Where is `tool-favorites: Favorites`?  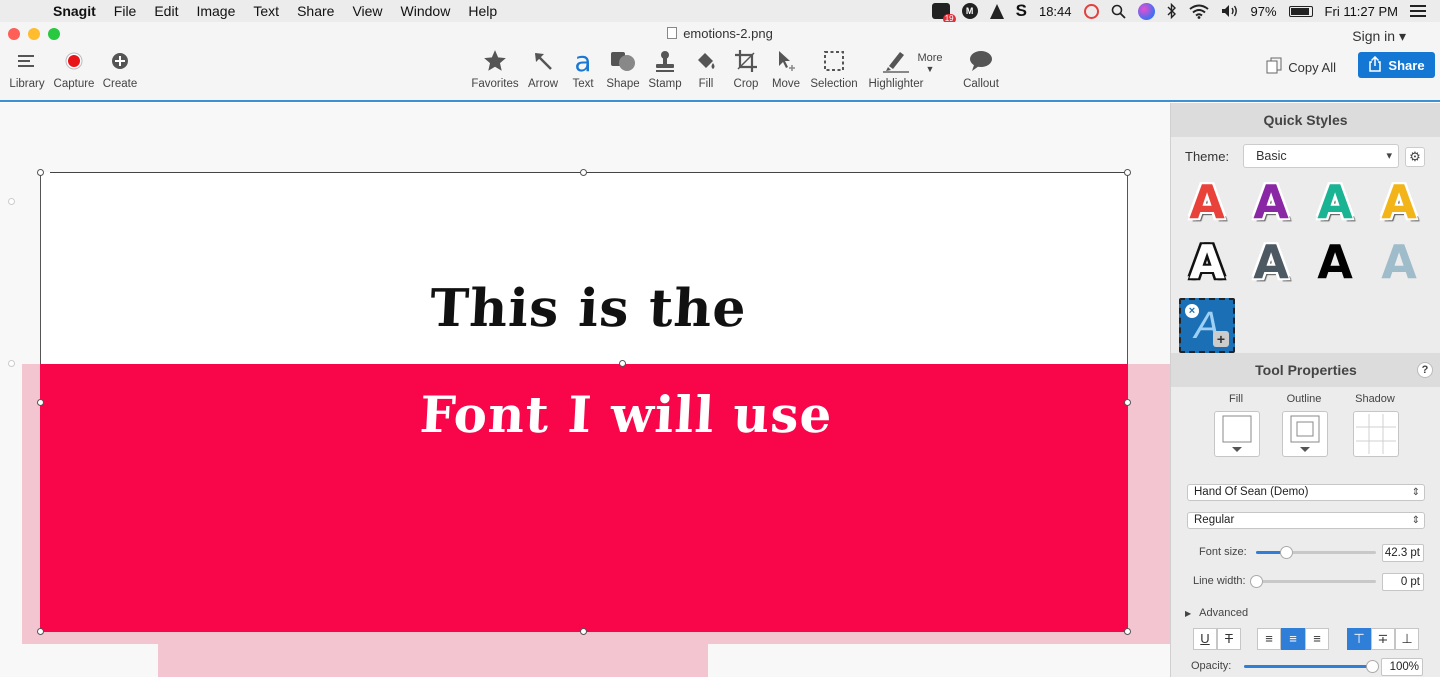
tool-favorites: Favorites is located at coordinates (495, 67).